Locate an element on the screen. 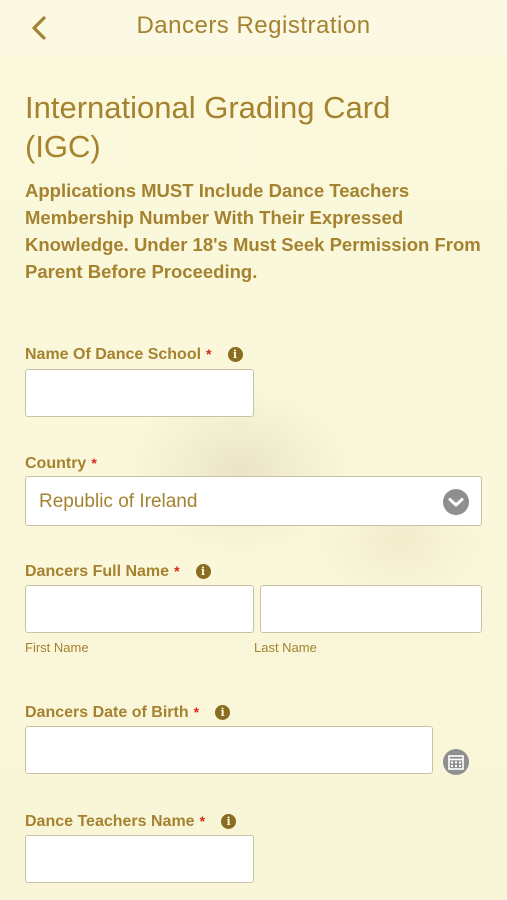 This screenshot has width=507, height=900. teacher-name-input is located at coordinates (139, 859).